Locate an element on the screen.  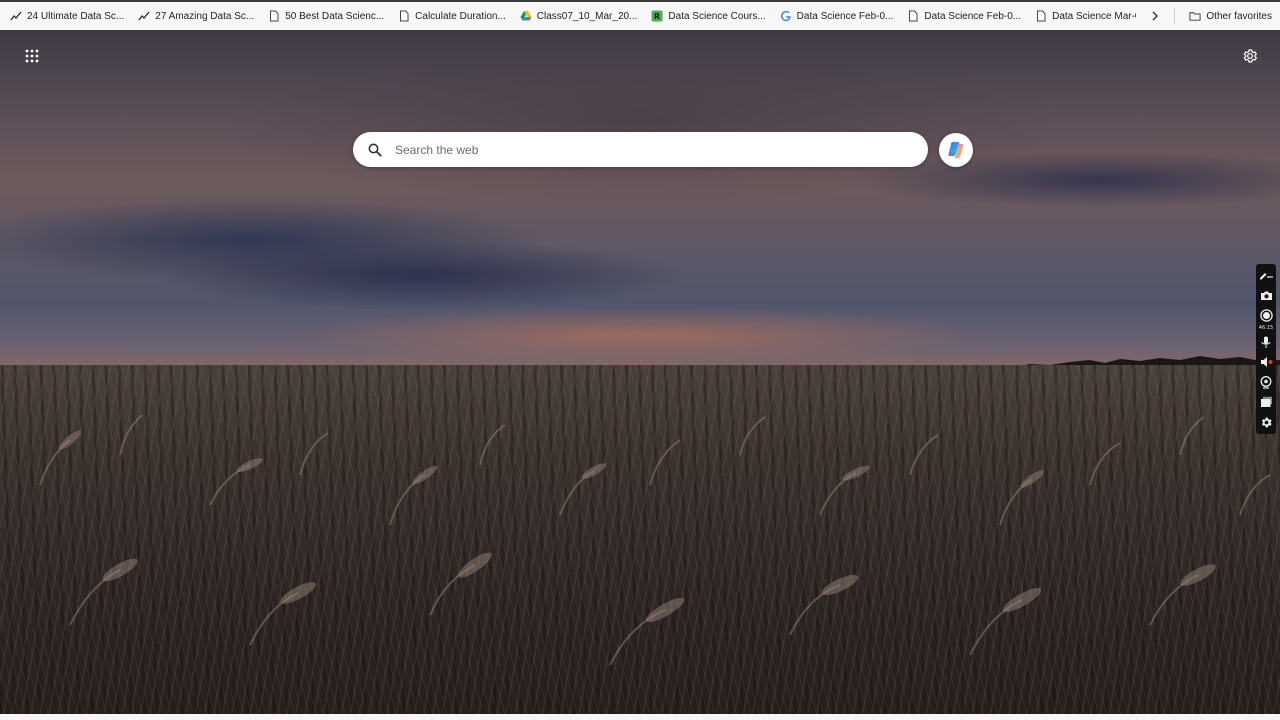
search-input is located at coordinates (661, 149).